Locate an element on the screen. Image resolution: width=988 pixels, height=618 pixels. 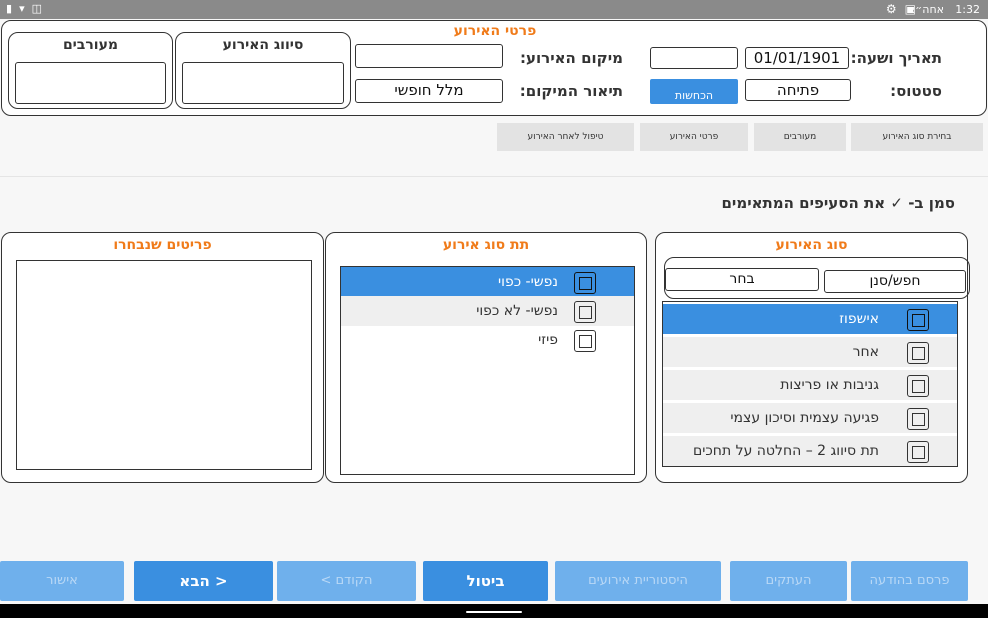
list-item: נפשי- כפוי is located at coordinates (487, 282).